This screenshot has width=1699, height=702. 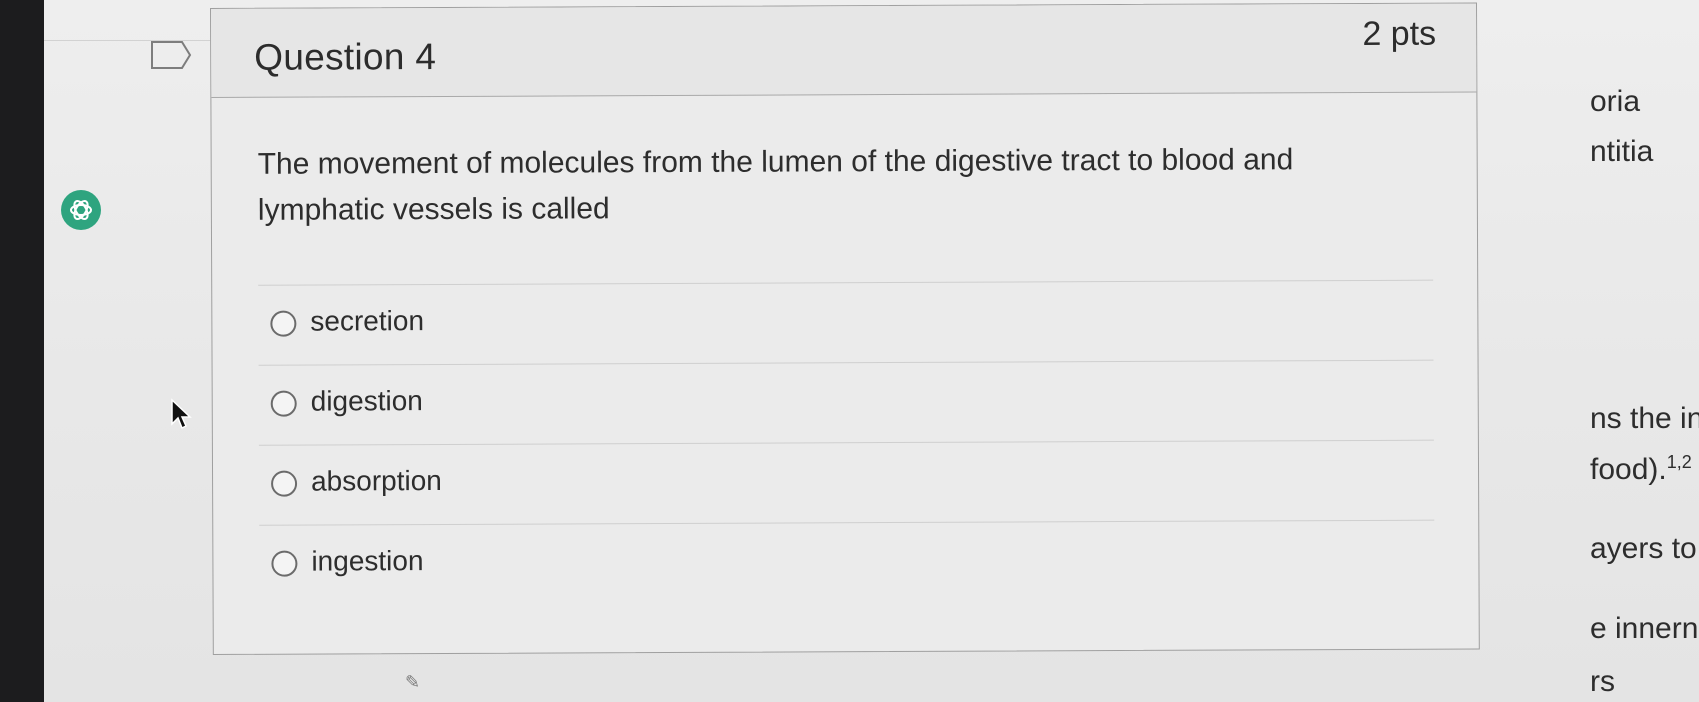 What do you see at coordinates (1644, 628) in the screenshot?
I see `side-text-line: e innern` at bounding box center [1644, 628].